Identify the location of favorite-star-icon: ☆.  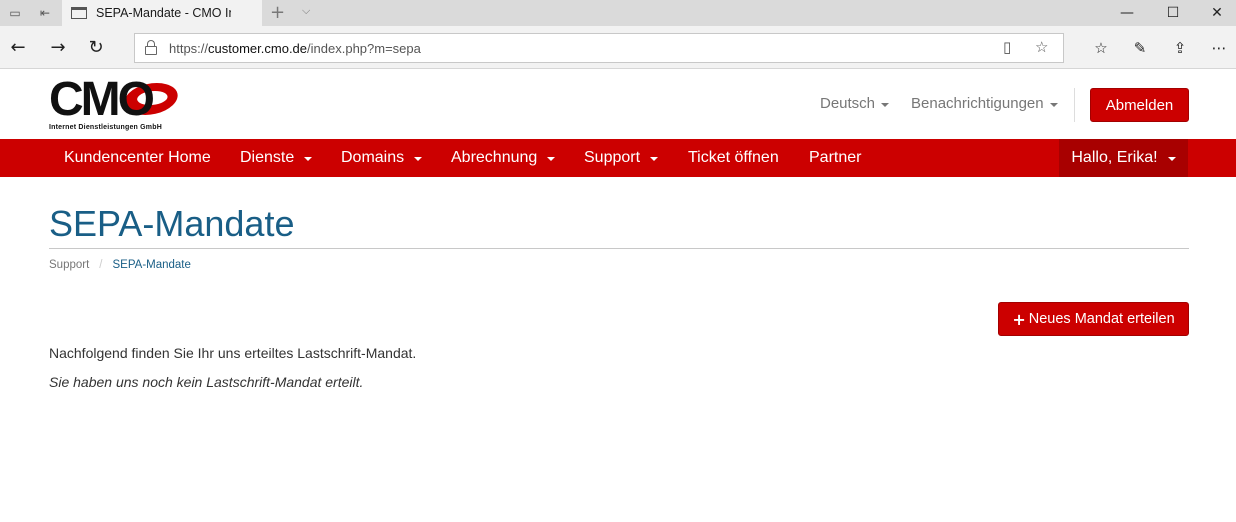
(1041, 47).